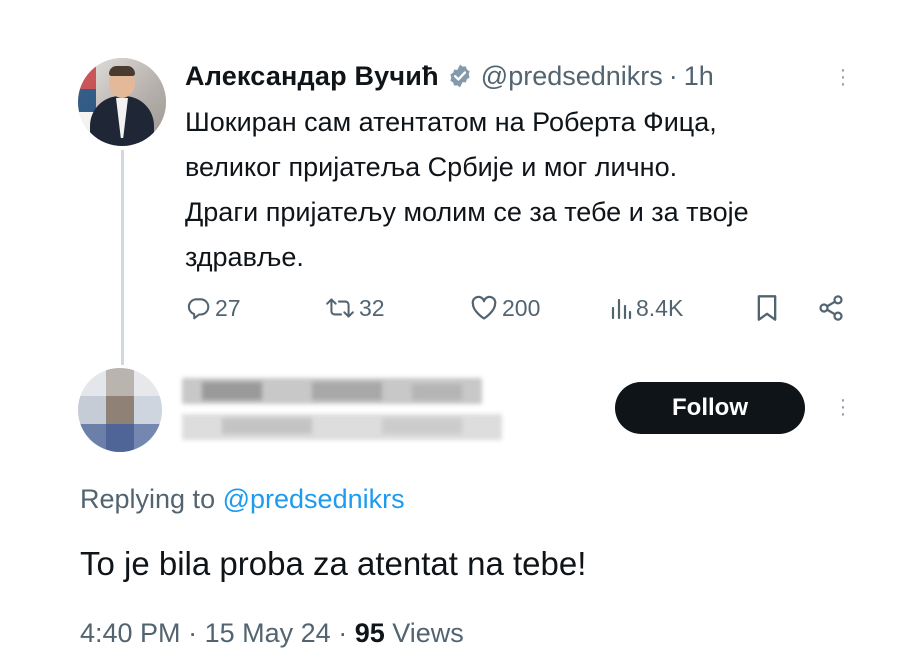  I want to click on bookmark-icon, so click(767, 308).